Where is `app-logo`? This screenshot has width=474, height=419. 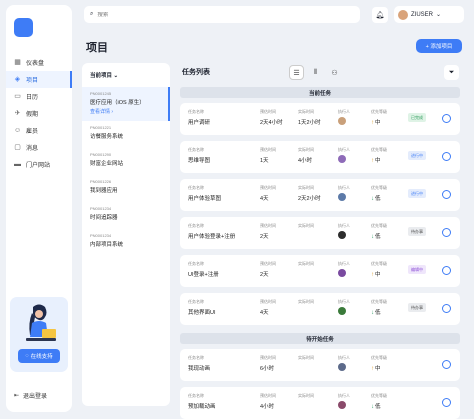 app-logo is located at coordinates (23, 27).